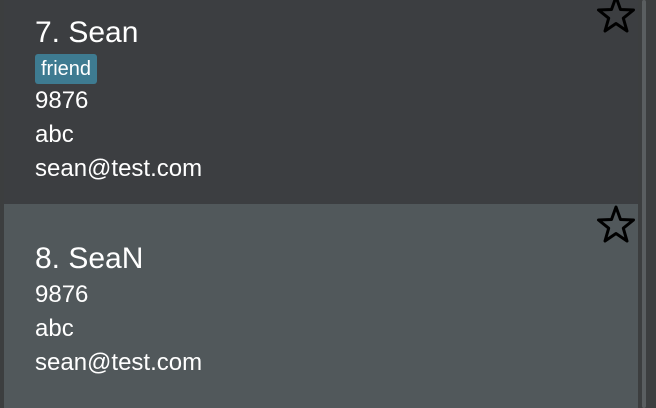  Describe the element at coordinates (87, 32) in the screenshot. I see `contact-name: 7. Sean` at that location.